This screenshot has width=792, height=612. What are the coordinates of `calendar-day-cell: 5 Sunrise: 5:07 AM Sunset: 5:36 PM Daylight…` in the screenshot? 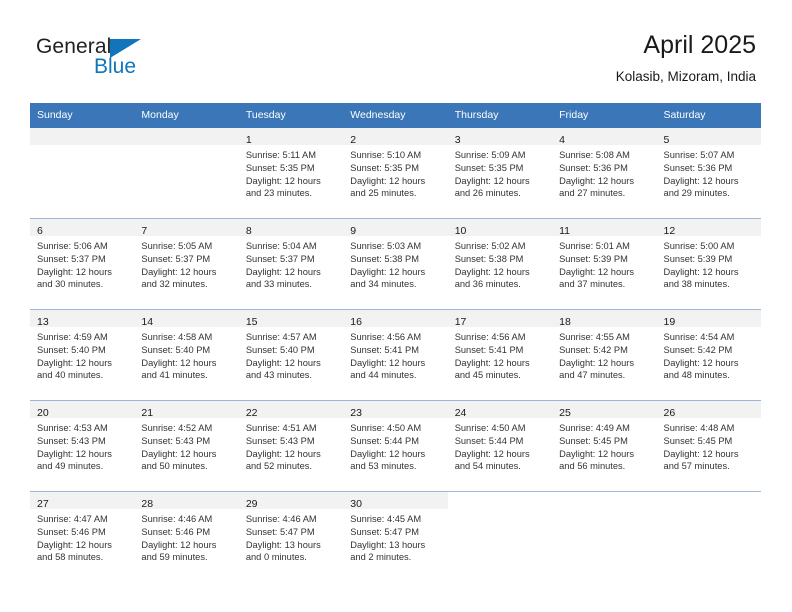 It's located at (708, 173).